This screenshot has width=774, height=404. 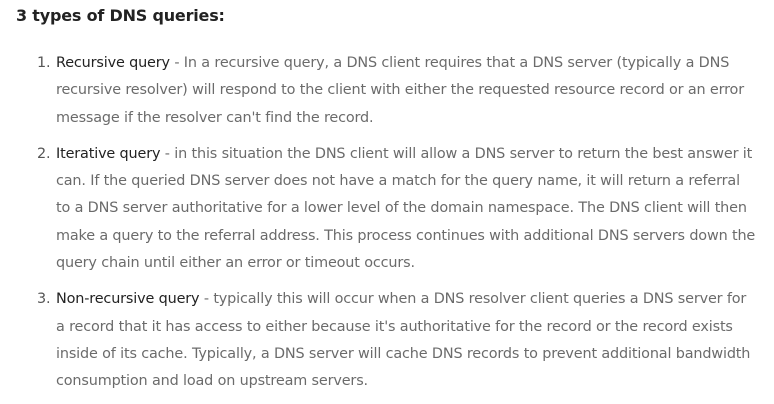 What do you see at coordinates (113, 63) in the screenshot?
I see `term-recursive-query: Recursive query` at bounding box center [113, 63].